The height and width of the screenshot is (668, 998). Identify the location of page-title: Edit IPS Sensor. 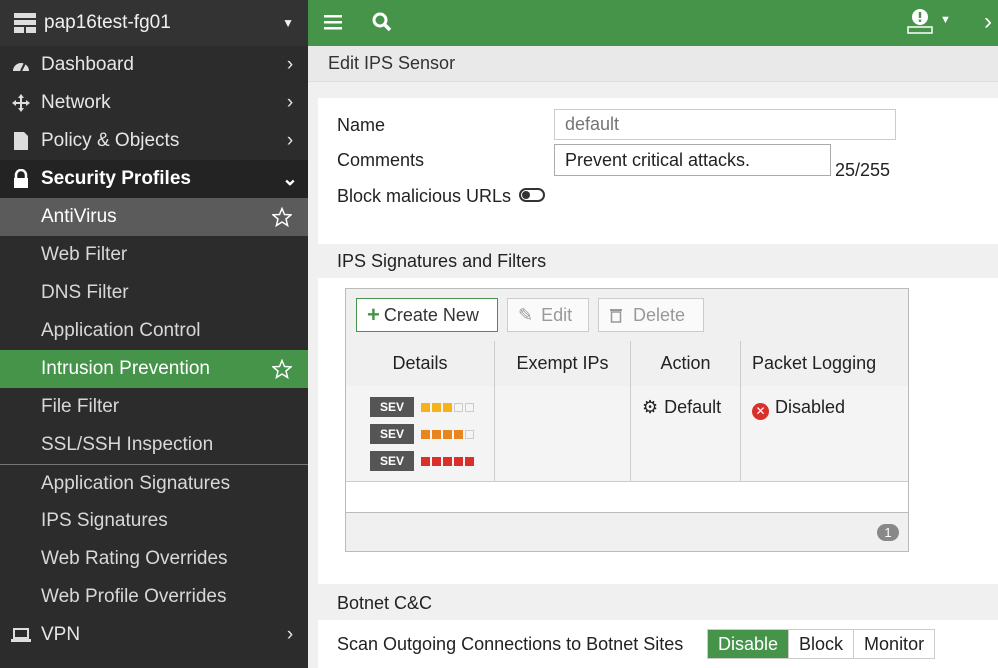
(653, 64).